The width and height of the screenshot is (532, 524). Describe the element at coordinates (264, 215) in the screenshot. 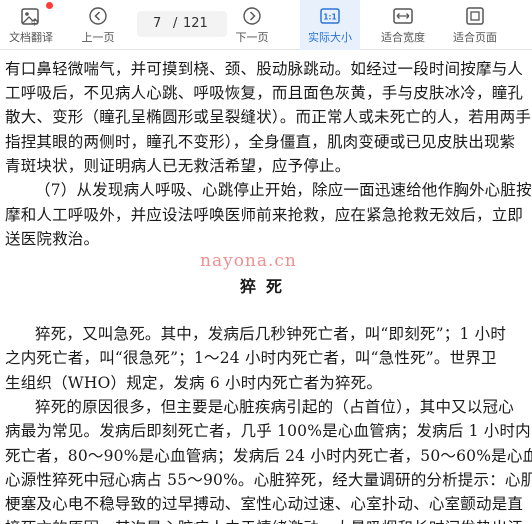

I see `text-line: 摩和人工呼吸外，并应设法呼唤医师前来抢救，应在紧急抢救无效后，立即` at that location.